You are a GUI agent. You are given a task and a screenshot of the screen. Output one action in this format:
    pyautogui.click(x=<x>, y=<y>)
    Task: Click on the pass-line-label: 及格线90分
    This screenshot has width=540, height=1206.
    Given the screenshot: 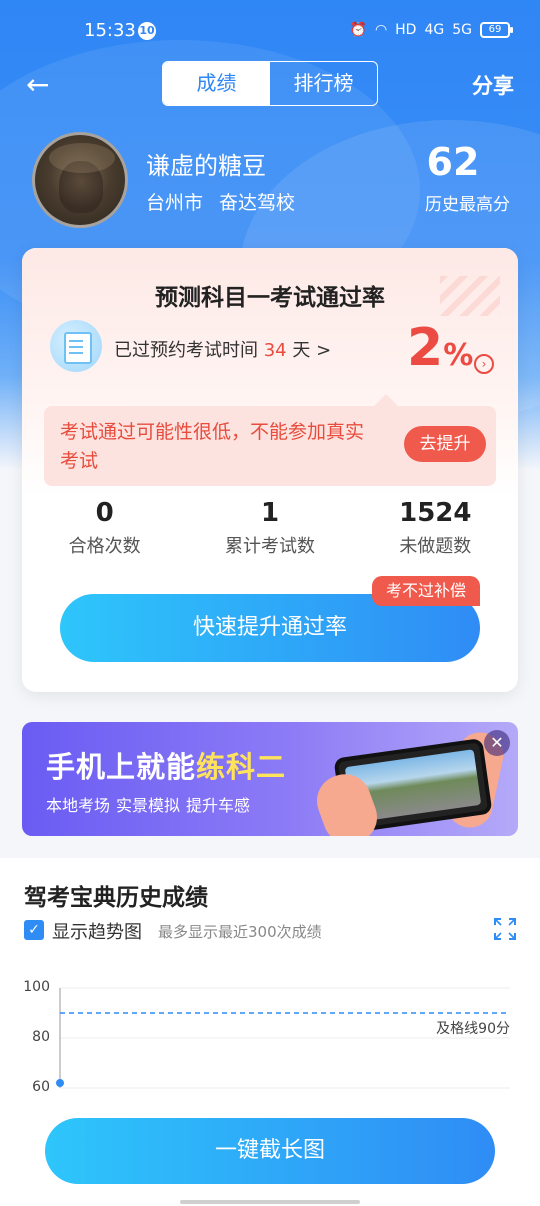 What is the action you would take?
    pyautogui.click(x=473, y=1029)
    